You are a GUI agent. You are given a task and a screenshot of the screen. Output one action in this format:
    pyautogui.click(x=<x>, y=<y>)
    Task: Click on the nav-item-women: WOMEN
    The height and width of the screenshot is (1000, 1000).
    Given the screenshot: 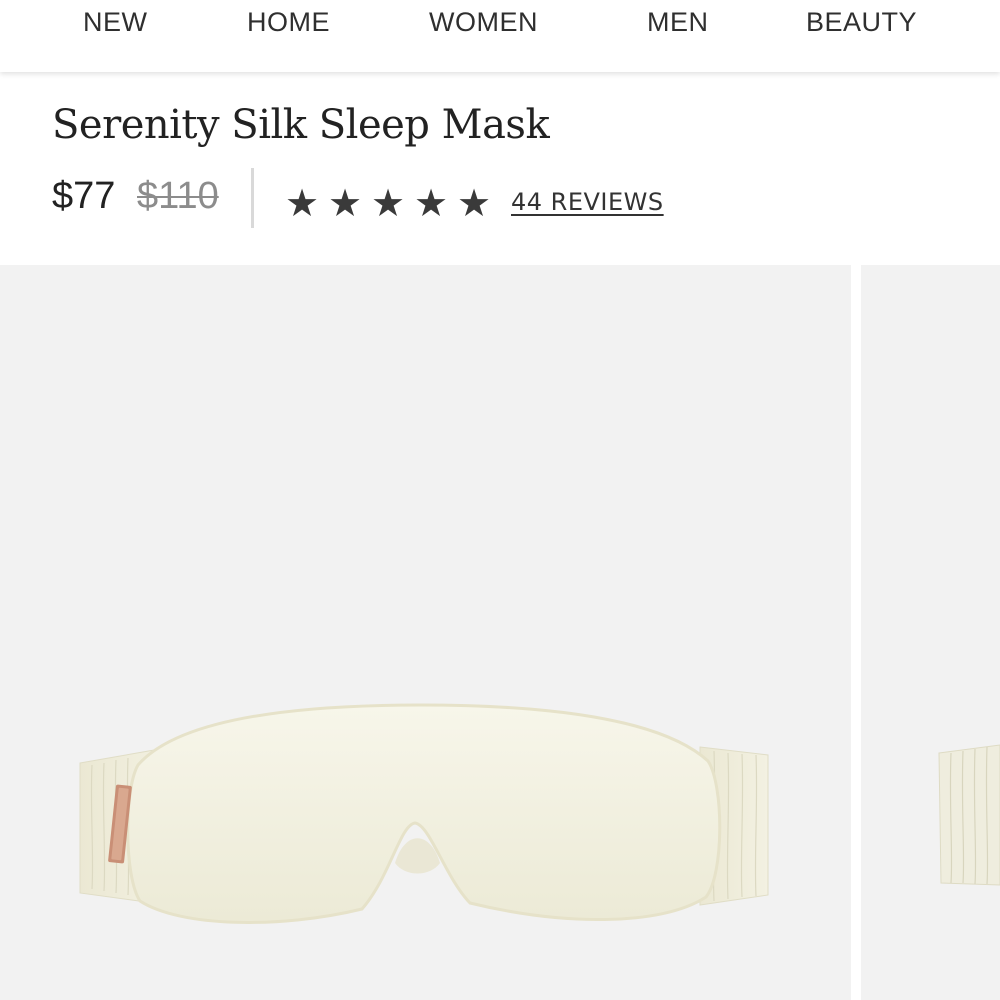 What is the action you would take?
    pyautogui.click(x=483, y=22)
    